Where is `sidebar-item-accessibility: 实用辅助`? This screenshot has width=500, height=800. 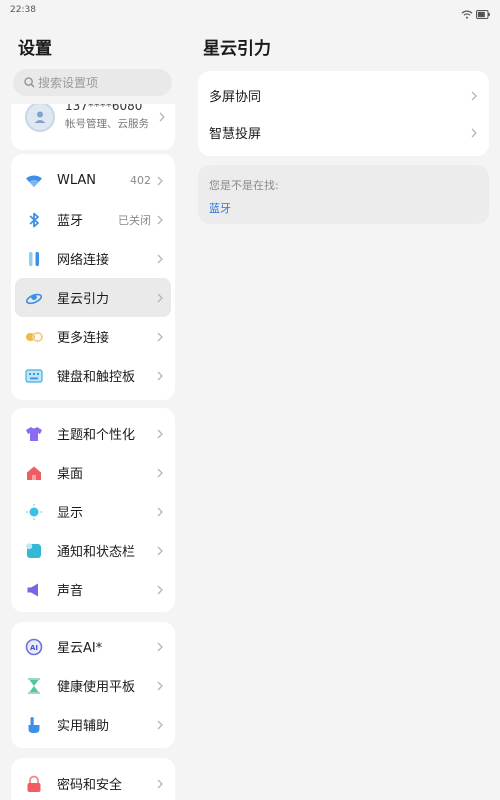 sidebar-item-accessibility: 实用辅助 is located at coordinates (93, 724).